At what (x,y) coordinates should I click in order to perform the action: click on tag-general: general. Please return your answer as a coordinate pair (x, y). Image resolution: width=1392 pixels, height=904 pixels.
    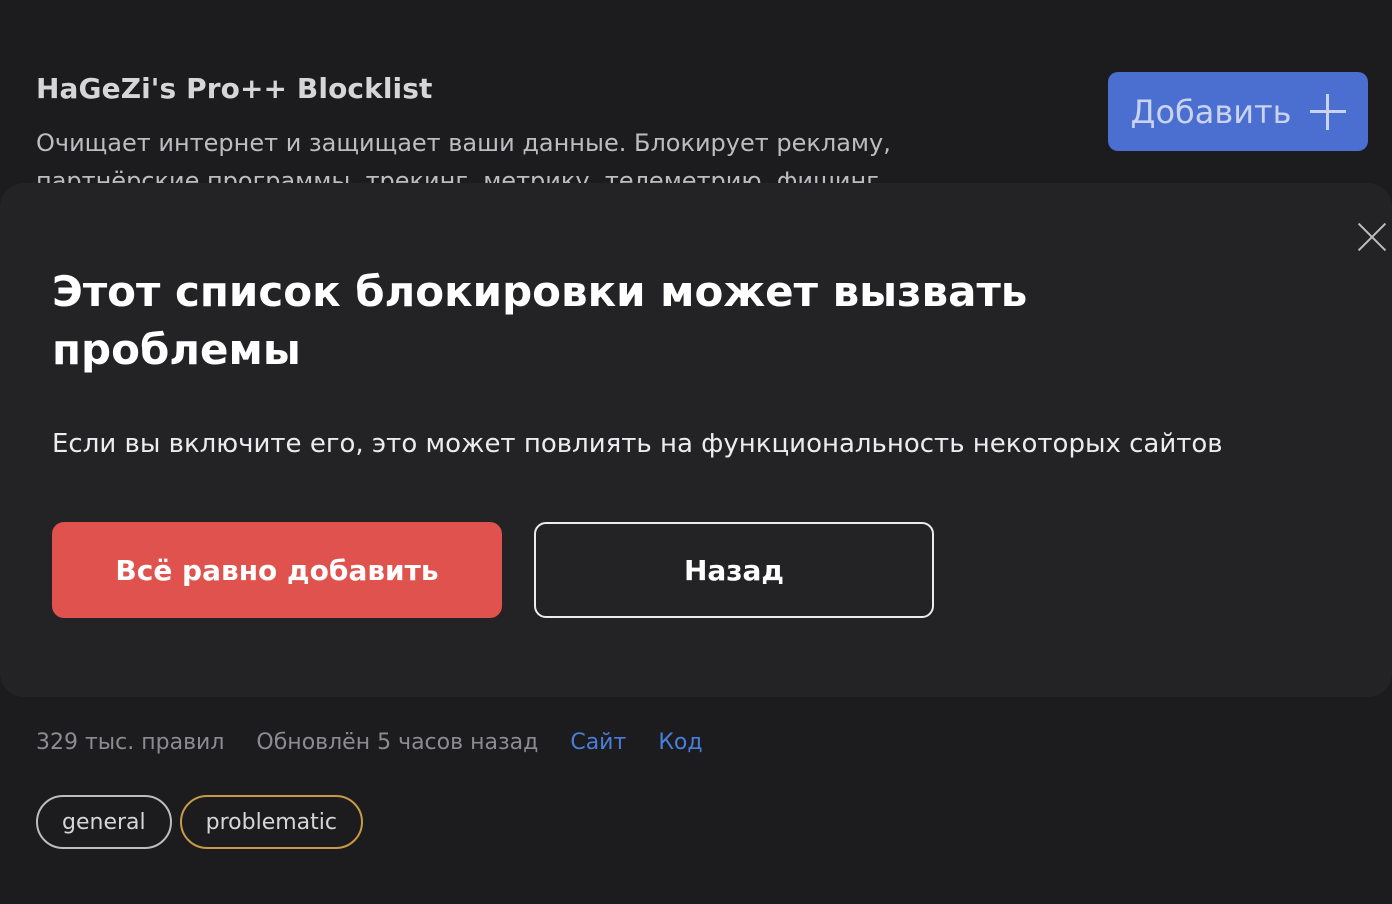
    Looking at the image, I should click on (104, 822).